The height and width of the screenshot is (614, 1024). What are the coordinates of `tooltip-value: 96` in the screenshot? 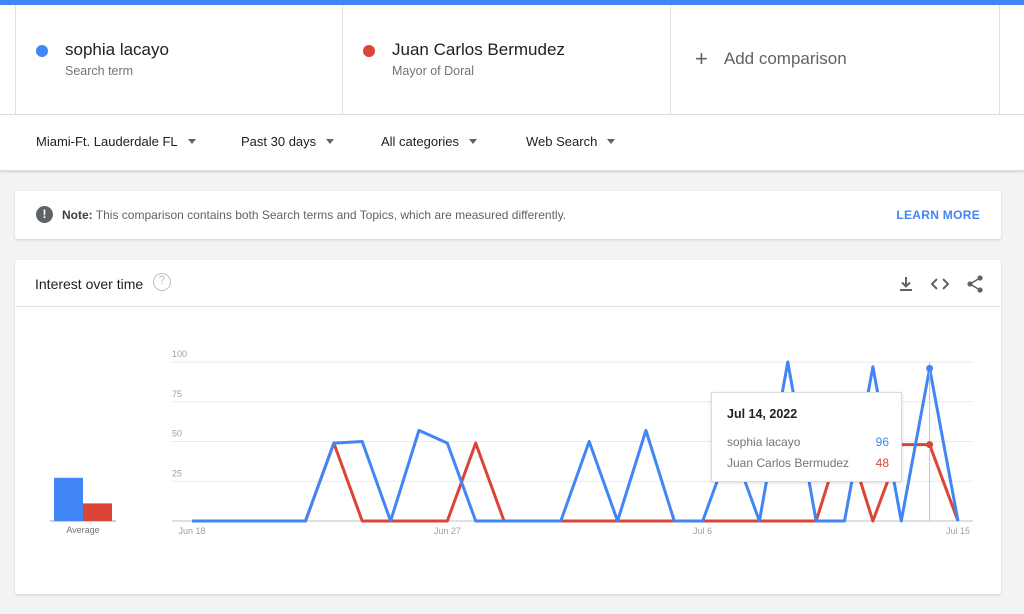 It's located at (882, 442).